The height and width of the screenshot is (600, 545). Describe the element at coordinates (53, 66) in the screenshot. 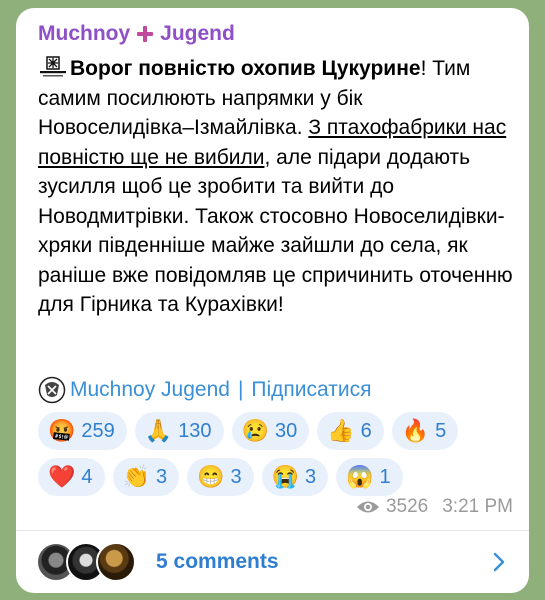

I see `unit-emblem-icon` at that location.